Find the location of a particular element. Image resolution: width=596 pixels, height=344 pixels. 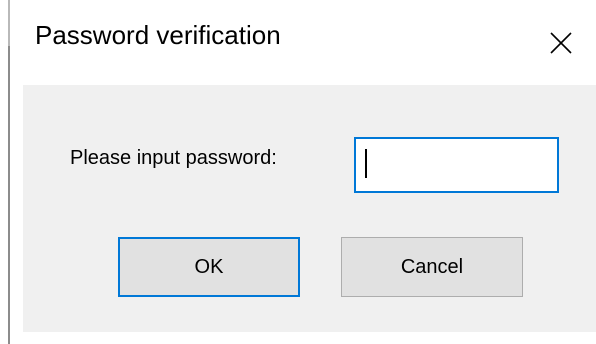

dialog-bottom-edge is located at coordinates (309, 338).